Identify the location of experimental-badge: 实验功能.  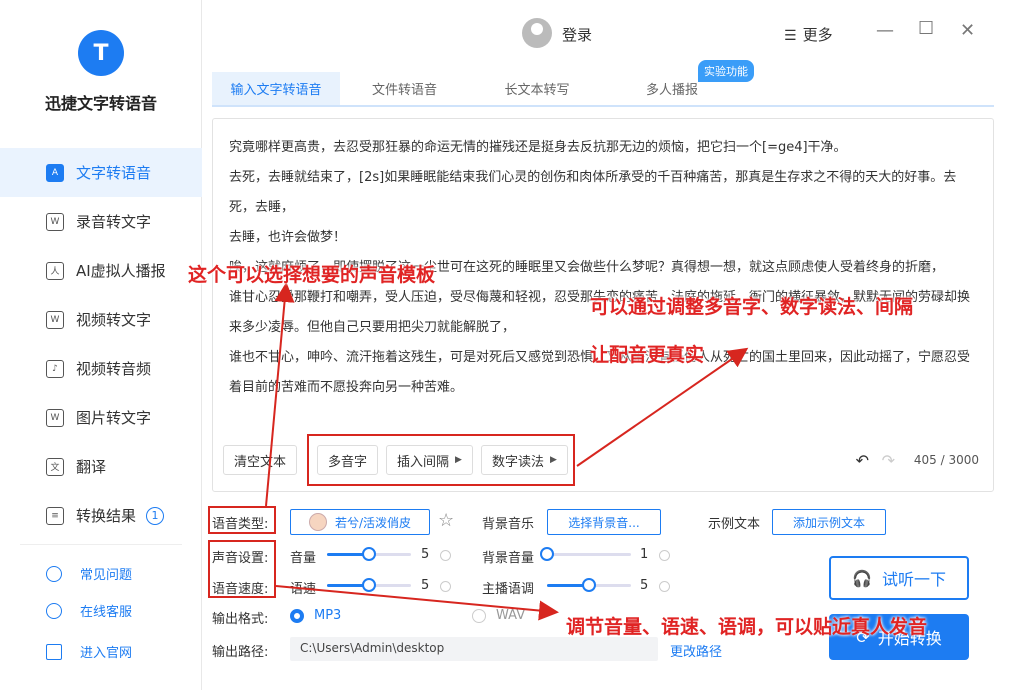
(726, 71).